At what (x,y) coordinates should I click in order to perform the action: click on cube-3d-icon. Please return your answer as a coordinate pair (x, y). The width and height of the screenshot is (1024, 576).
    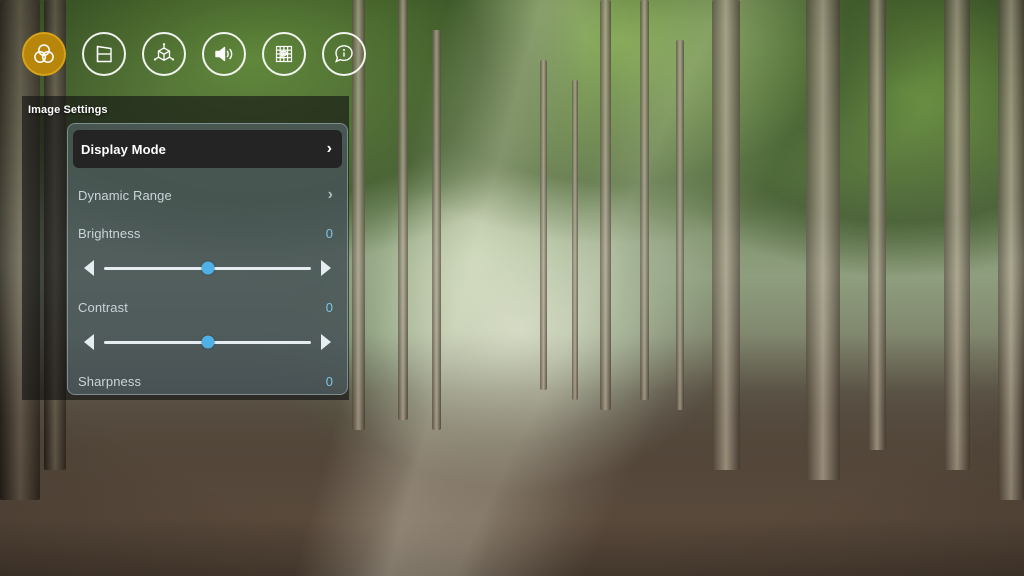
    Looking at the image, I should click on (164, 54).